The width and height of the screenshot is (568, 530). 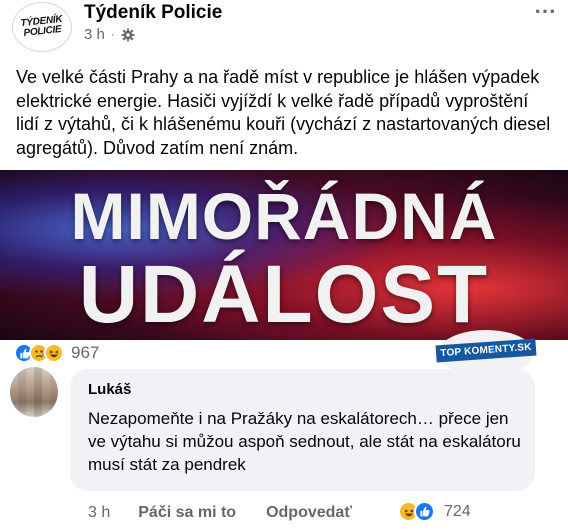 I want to click on haha-reaction-icon, so click(x=54, y=353).